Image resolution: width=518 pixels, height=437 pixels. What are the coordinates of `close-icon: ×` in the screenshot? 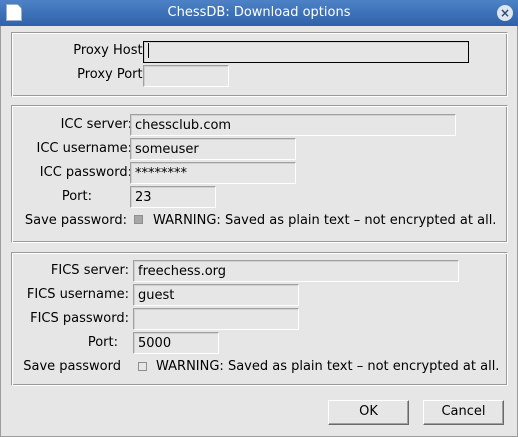 It's located at (505, 13).